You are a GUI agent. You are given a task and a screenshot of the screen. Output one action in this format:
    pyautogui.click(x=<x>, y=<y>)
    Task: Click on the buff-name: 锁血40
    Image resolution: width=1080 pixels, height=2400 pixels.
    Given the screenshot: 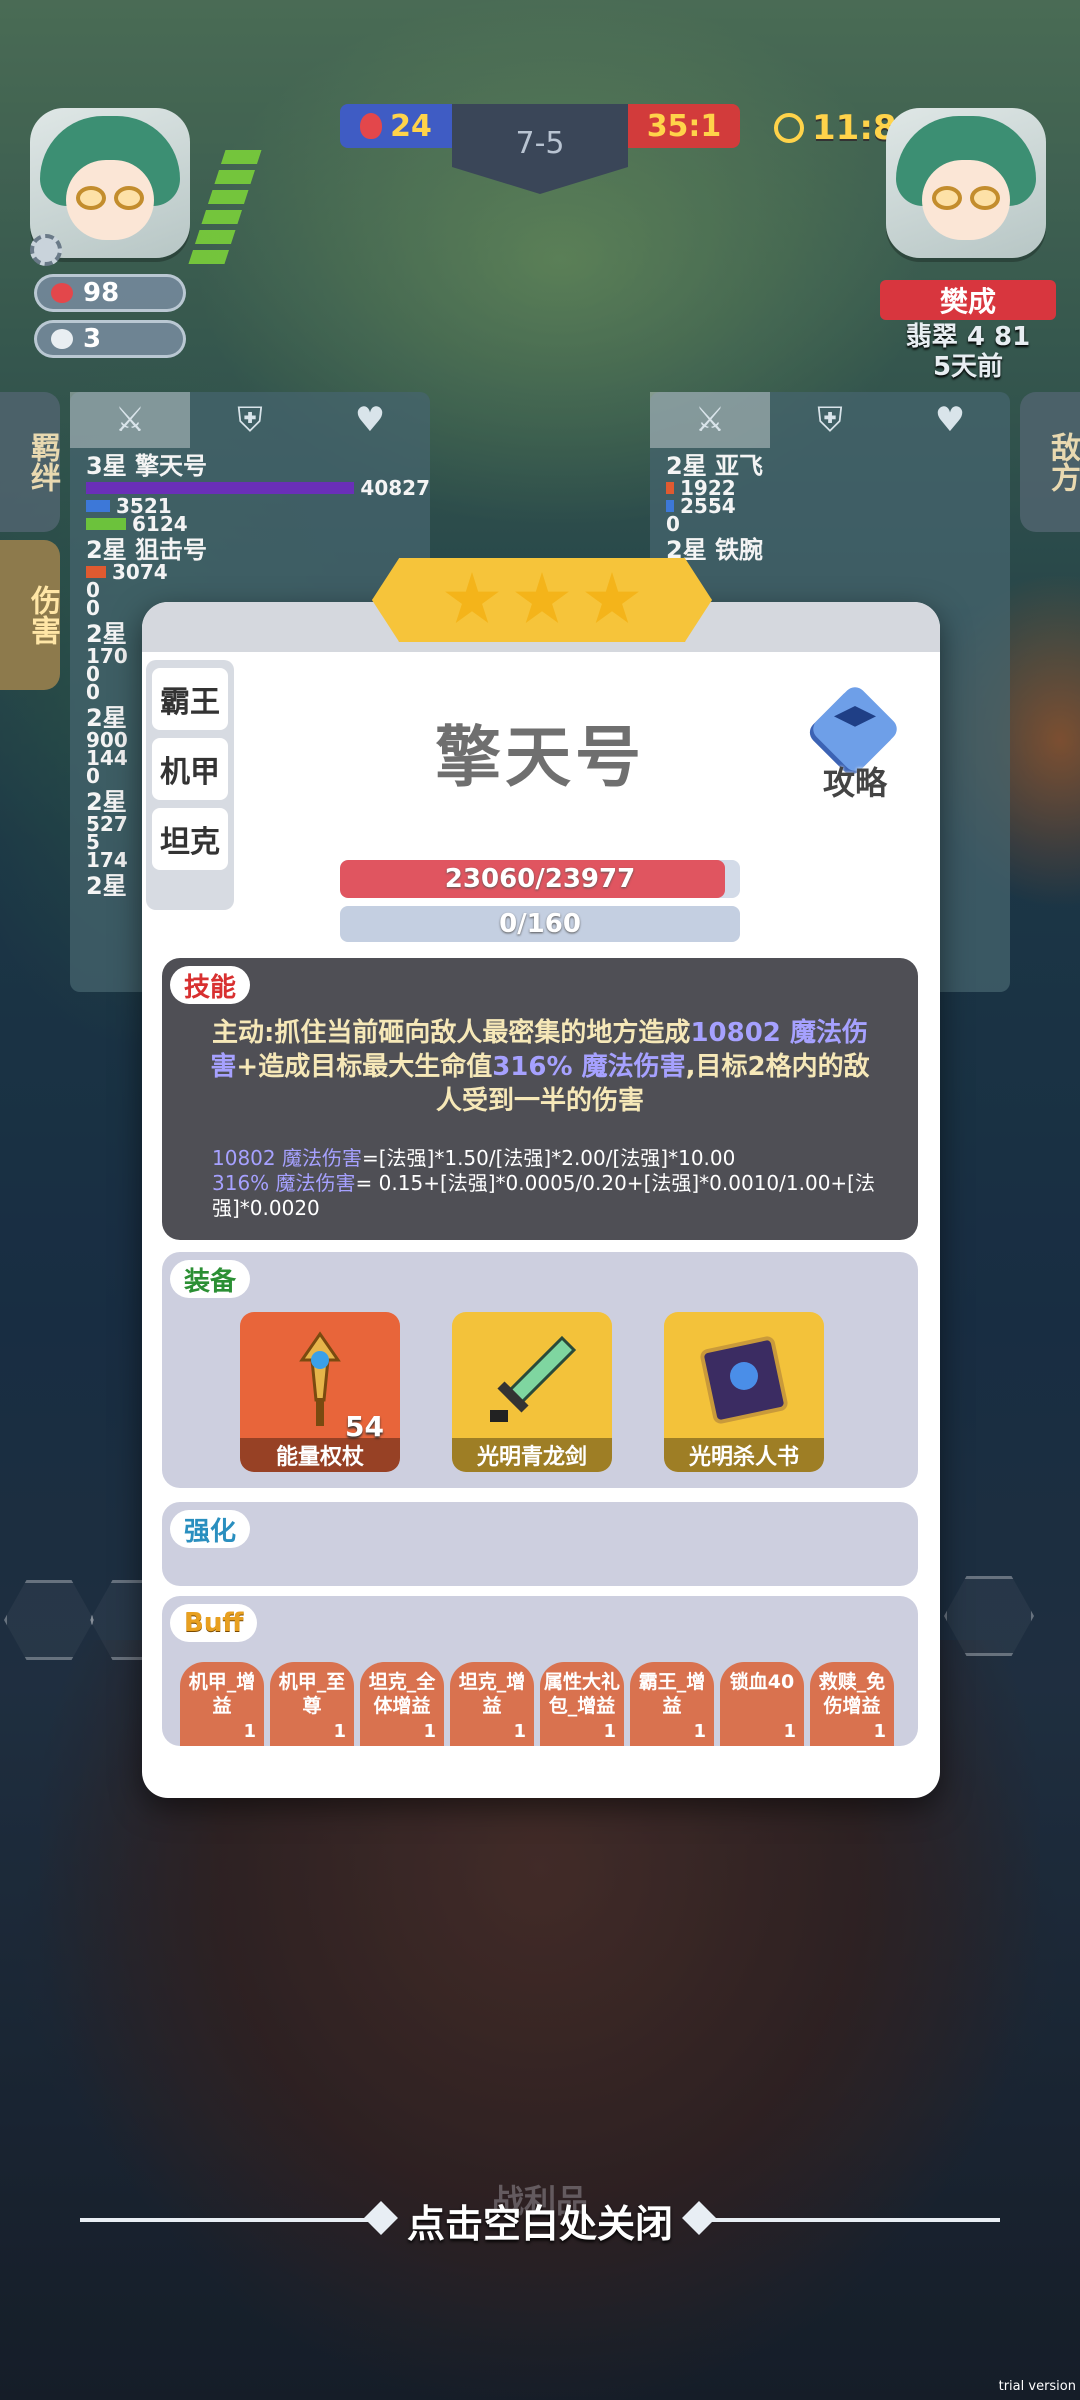 What is the action you would take?
    pyautogui.click(x=762, y=1682)
    